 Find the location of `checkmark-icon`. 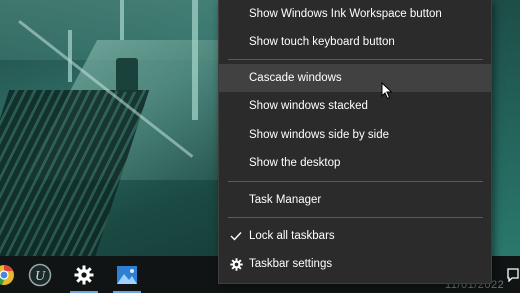

checkmark-icon is located at coordinates (236, 236).